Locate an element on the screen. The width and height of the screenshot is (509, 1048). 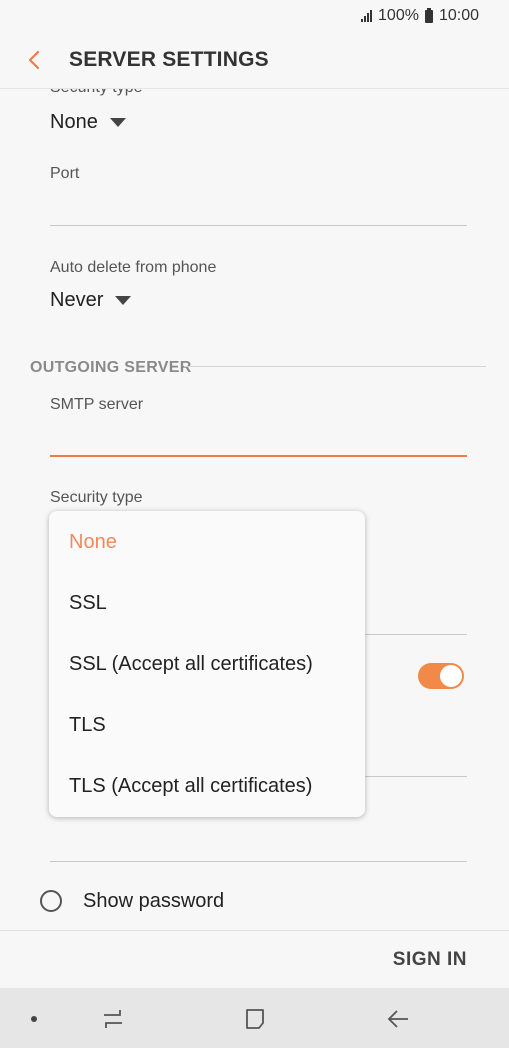
battery-icon is located at coordinates (428, 15).